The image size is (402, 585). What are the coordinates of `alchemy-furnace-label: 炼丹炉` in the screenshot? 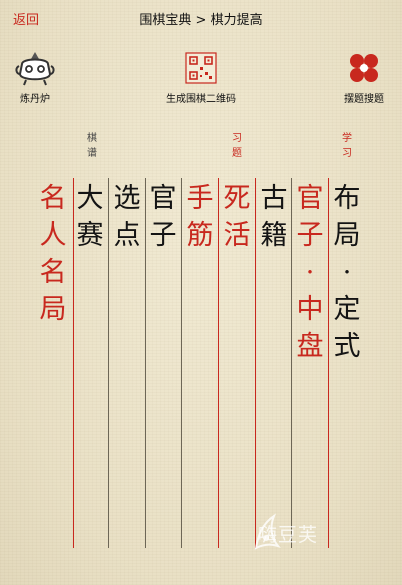 It's located at (35, 99).